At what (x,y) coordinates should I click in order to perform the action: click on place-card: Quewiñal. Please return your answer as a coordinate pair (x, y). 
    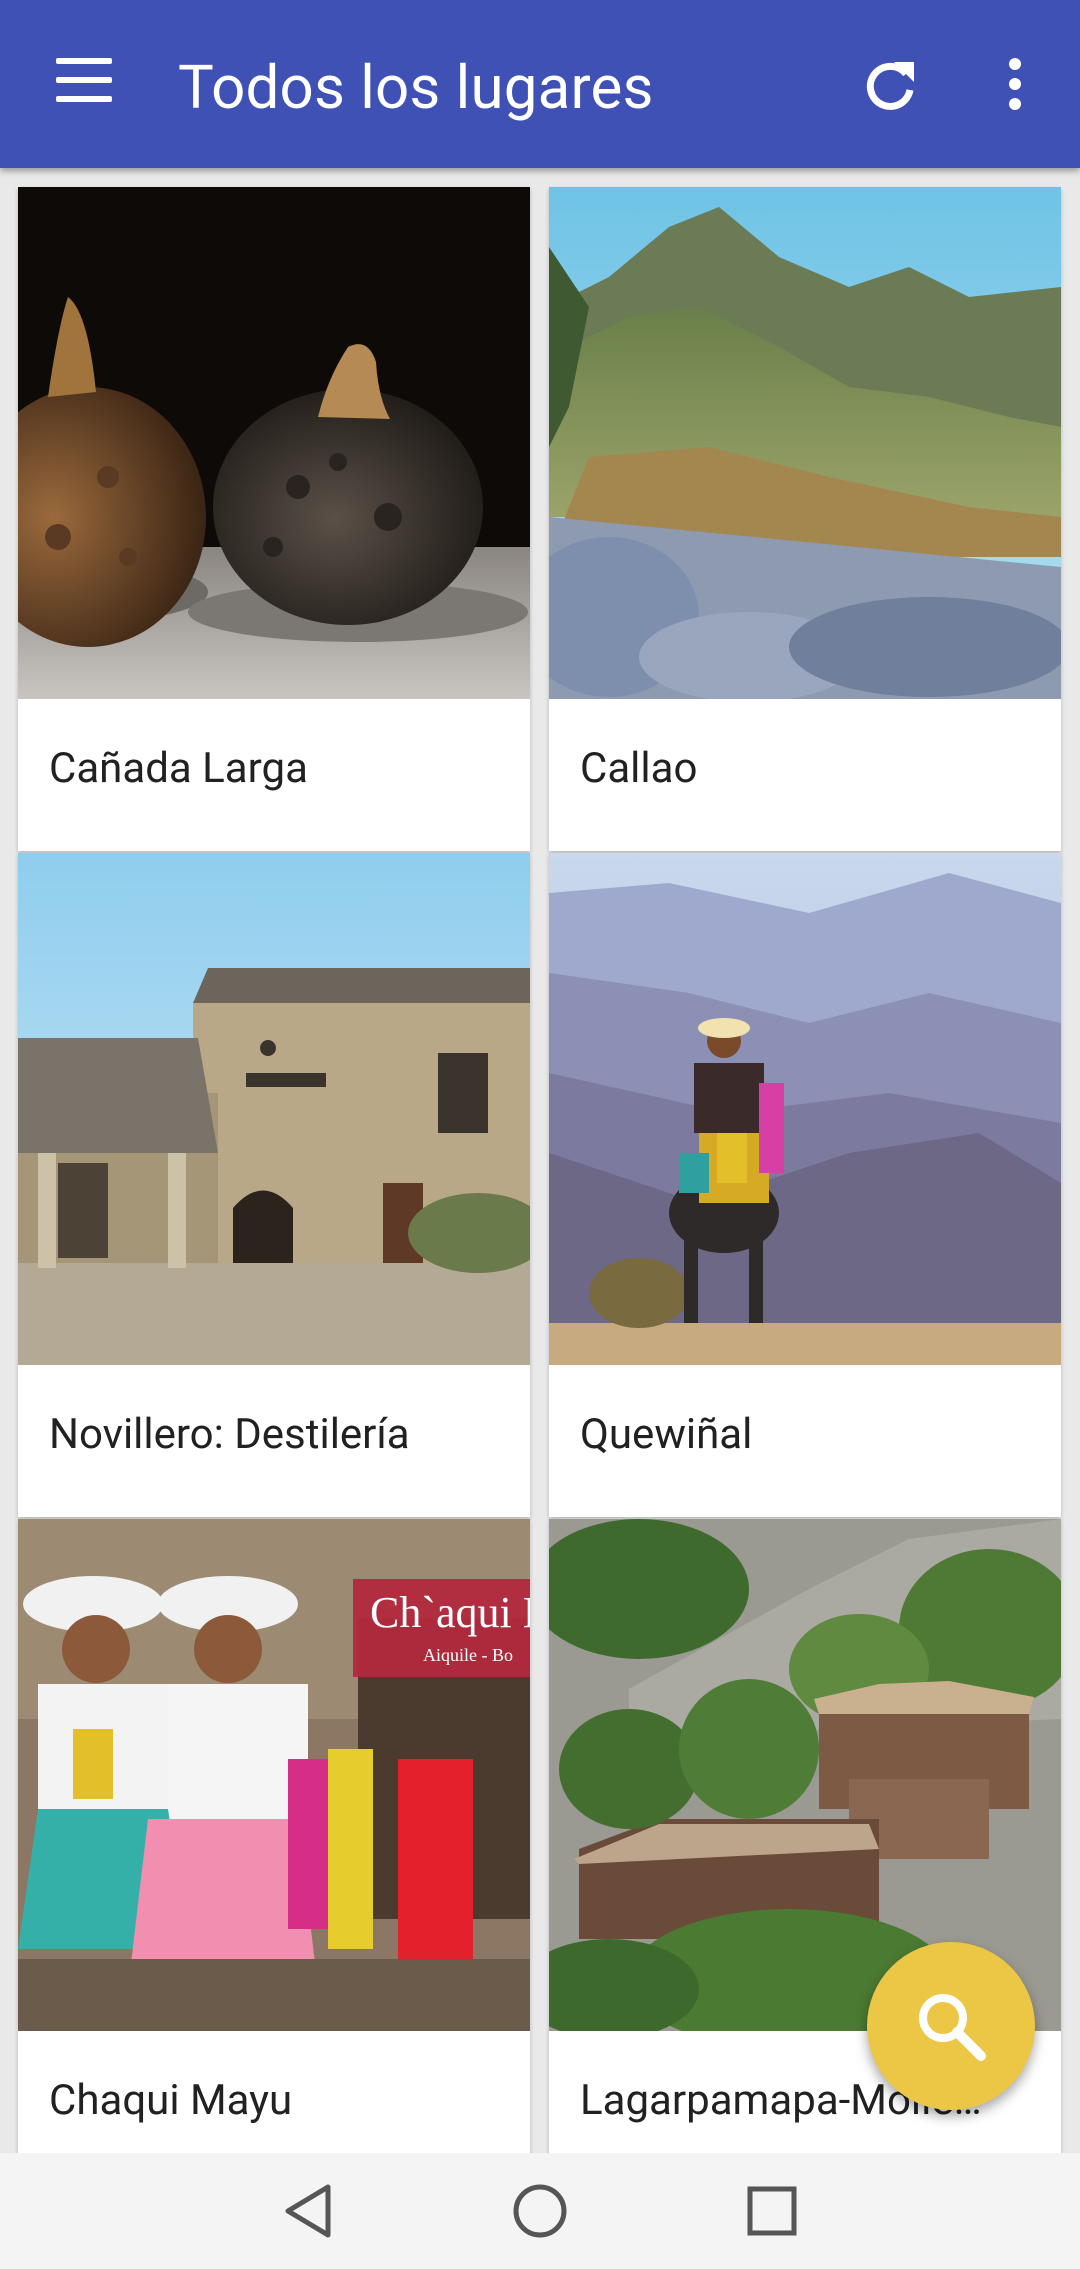
    Looking at the image, I should click on (805, 1185).